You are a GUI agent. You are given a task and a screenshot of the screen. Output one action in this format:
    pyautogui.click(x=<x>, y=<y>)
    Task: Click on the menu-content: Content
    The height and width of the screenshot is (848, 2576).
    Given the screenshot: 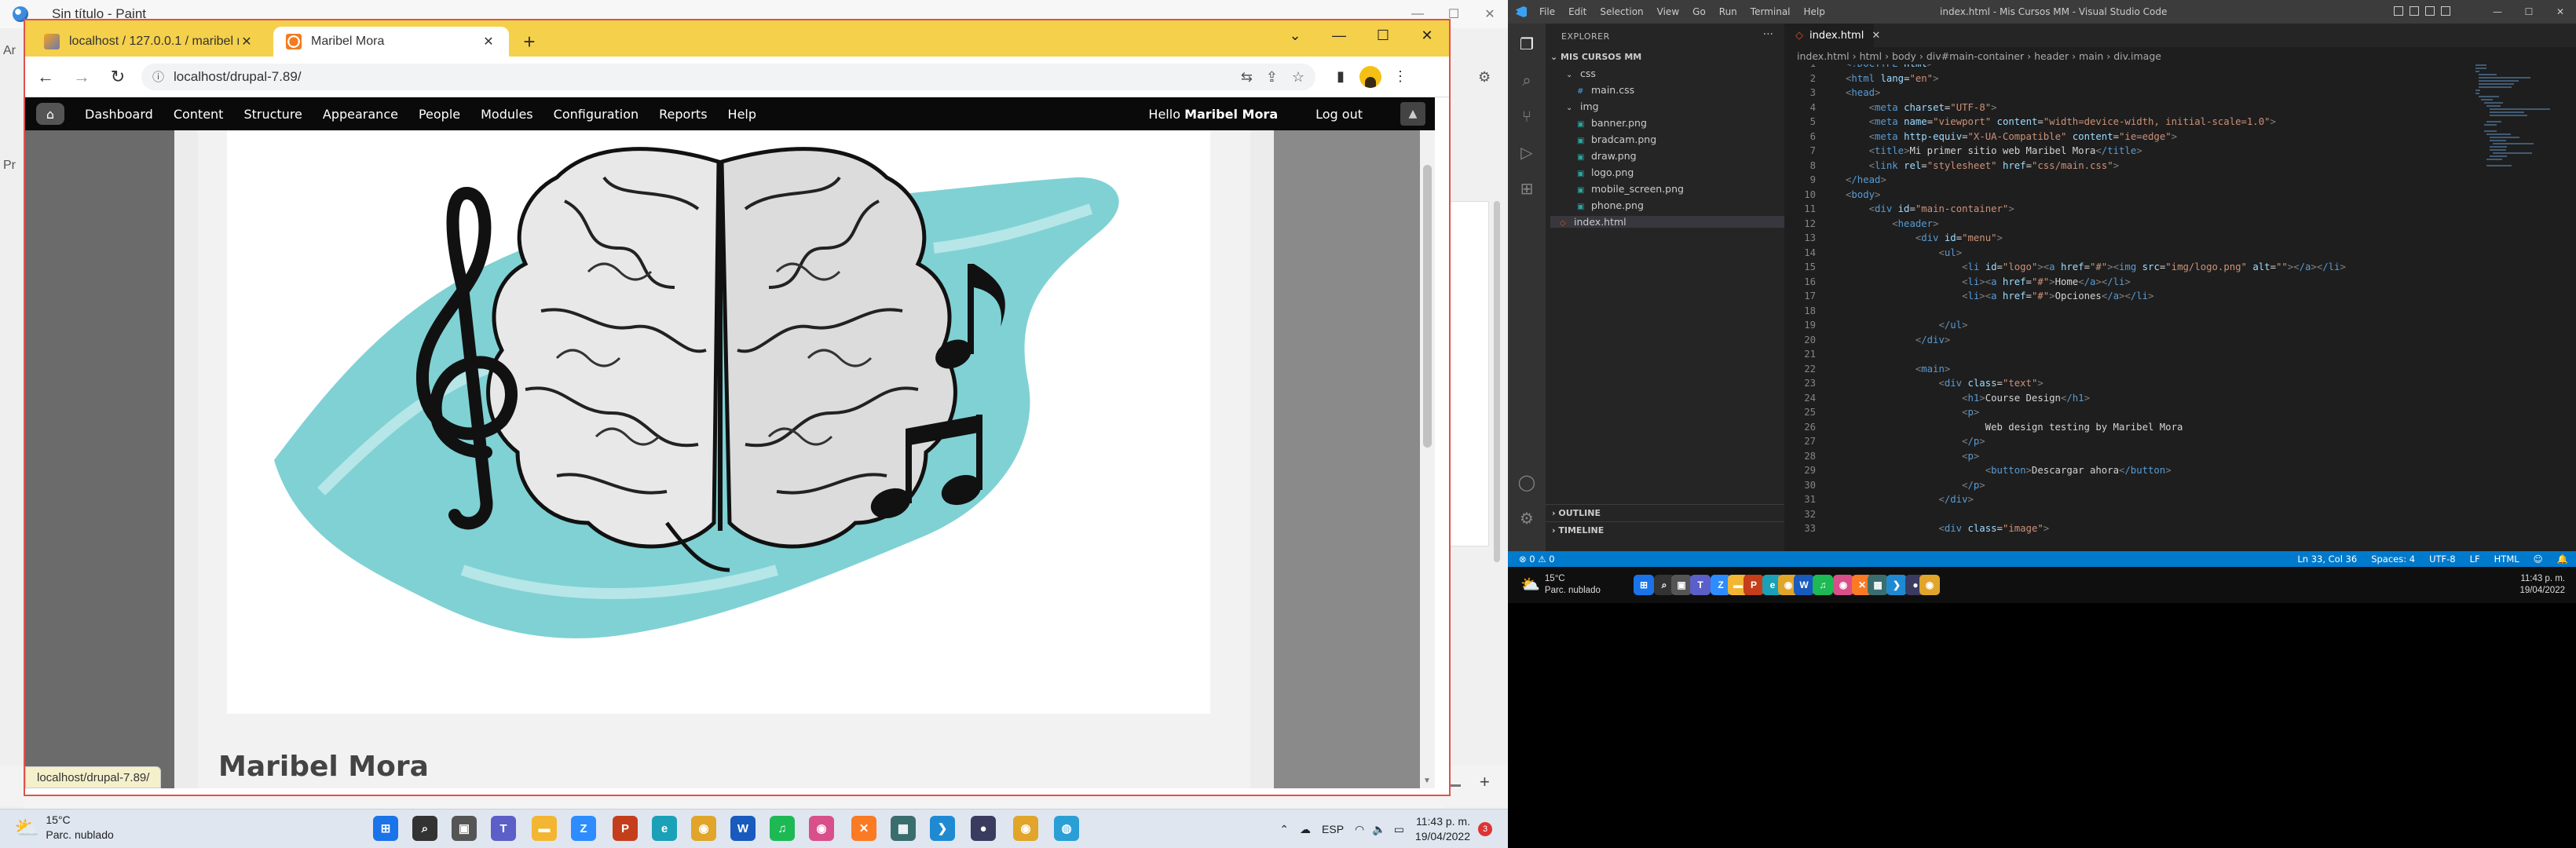 What is the action you would take?
    pyautogui.click(x=199, y=114)
    